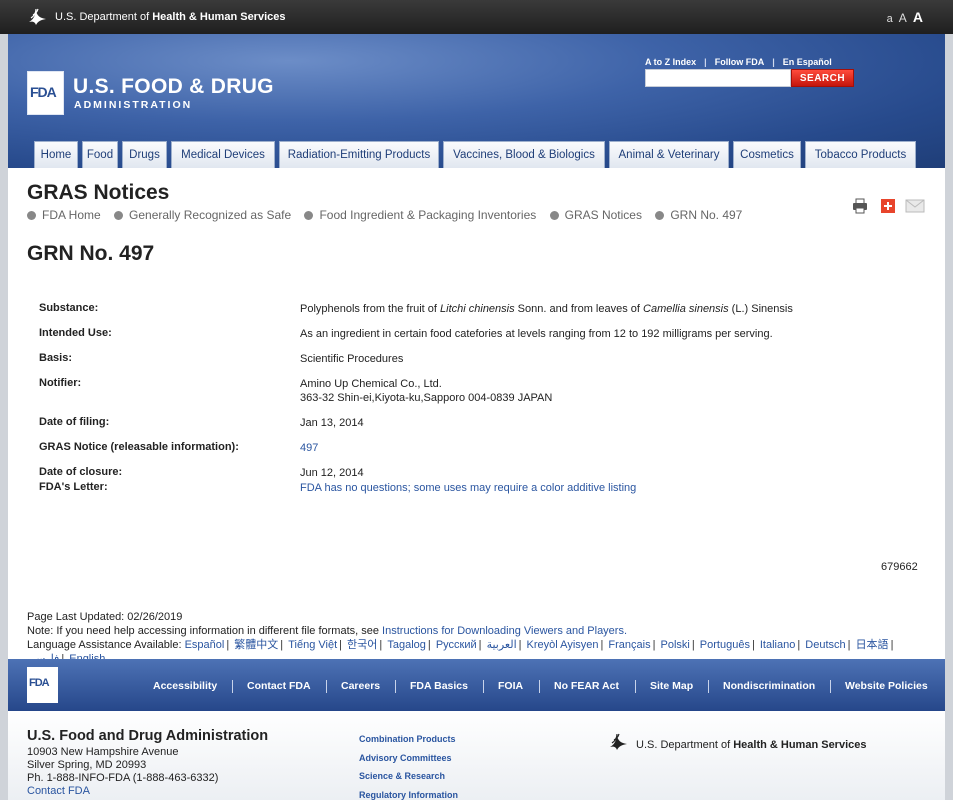 The width and height of the screenshot is (953, 800). I want to click on tab-animal-veterinary: Animal & Veterinary, so click(669, 154).